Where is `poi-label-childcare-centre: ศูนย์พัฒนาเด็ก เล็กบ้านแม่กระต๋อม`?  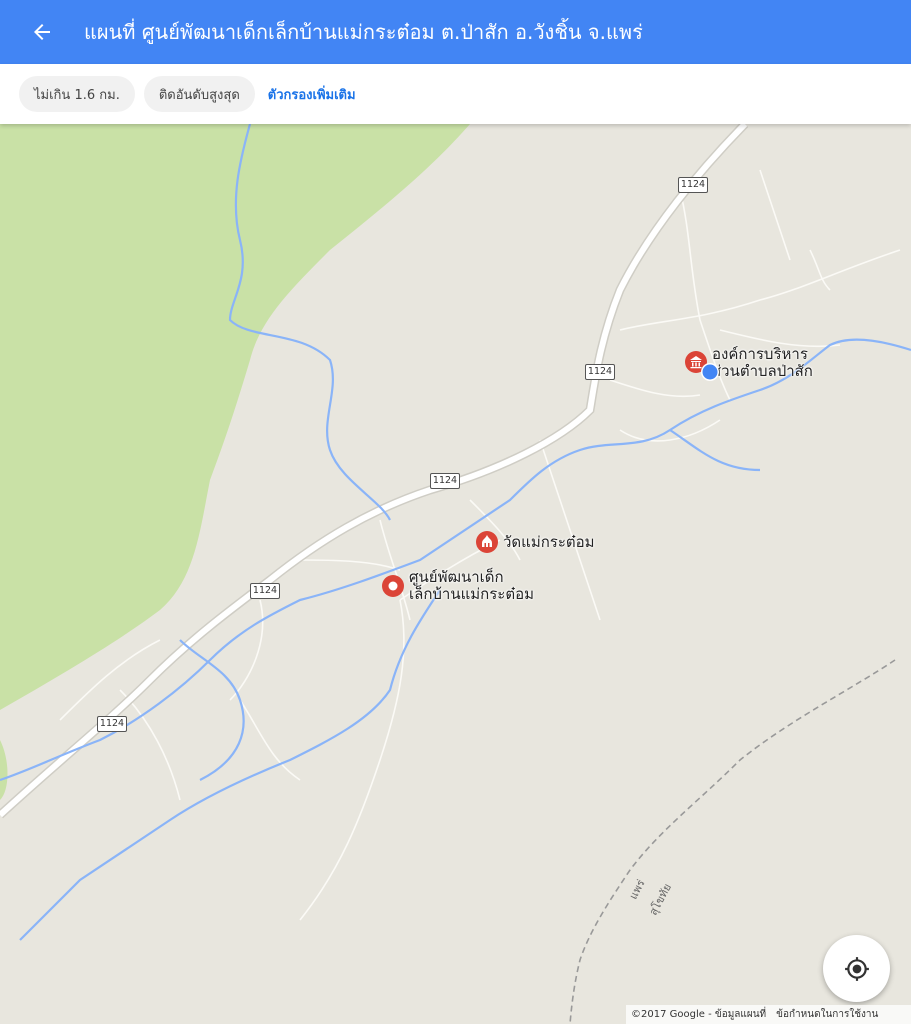
poi-label-childcare-centre: ศูนย์พัฒนาเด็ก เล็กบ้านแม่กระต๋อม is located at coordinates (471, 586).